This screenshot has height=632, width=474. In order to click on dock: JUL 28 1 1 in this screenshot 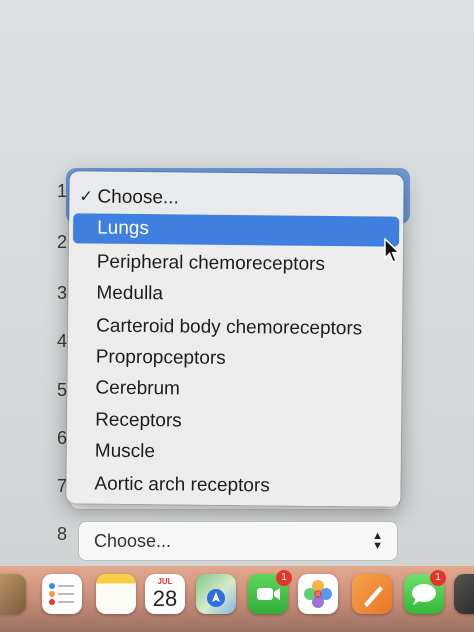, I will do `click(237, 599)`.